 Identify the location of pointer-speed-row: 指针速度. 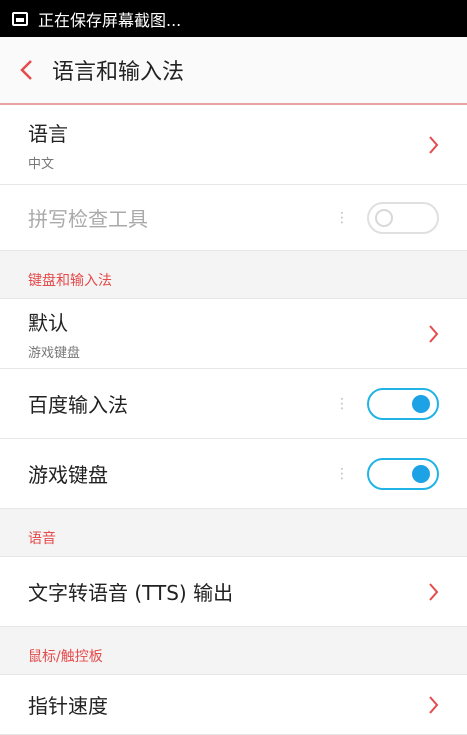
(233, 705).